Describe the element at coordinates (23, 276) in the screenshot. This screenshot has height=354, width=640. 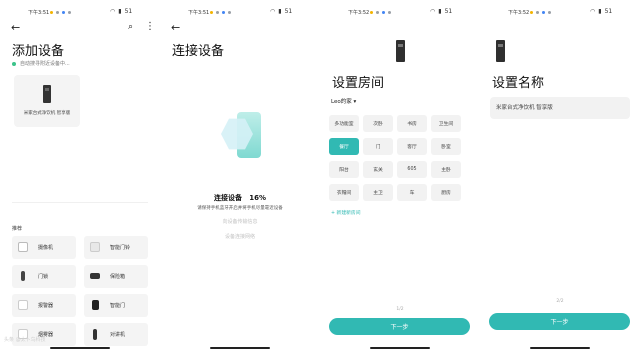
I see `door-lock-icon` at that location.